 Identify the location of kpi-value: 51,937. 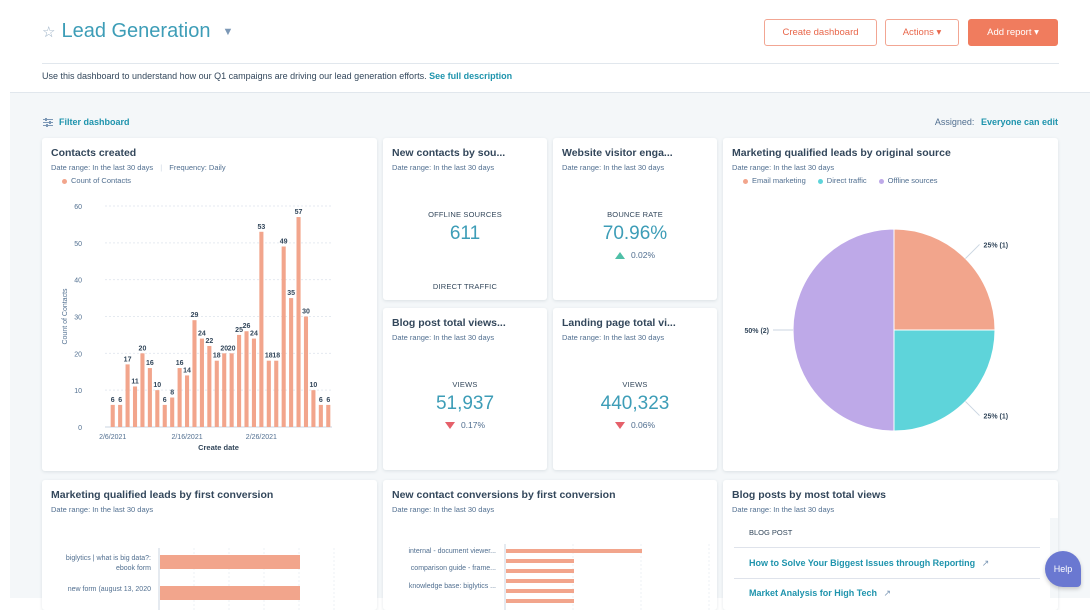
(465, 403).